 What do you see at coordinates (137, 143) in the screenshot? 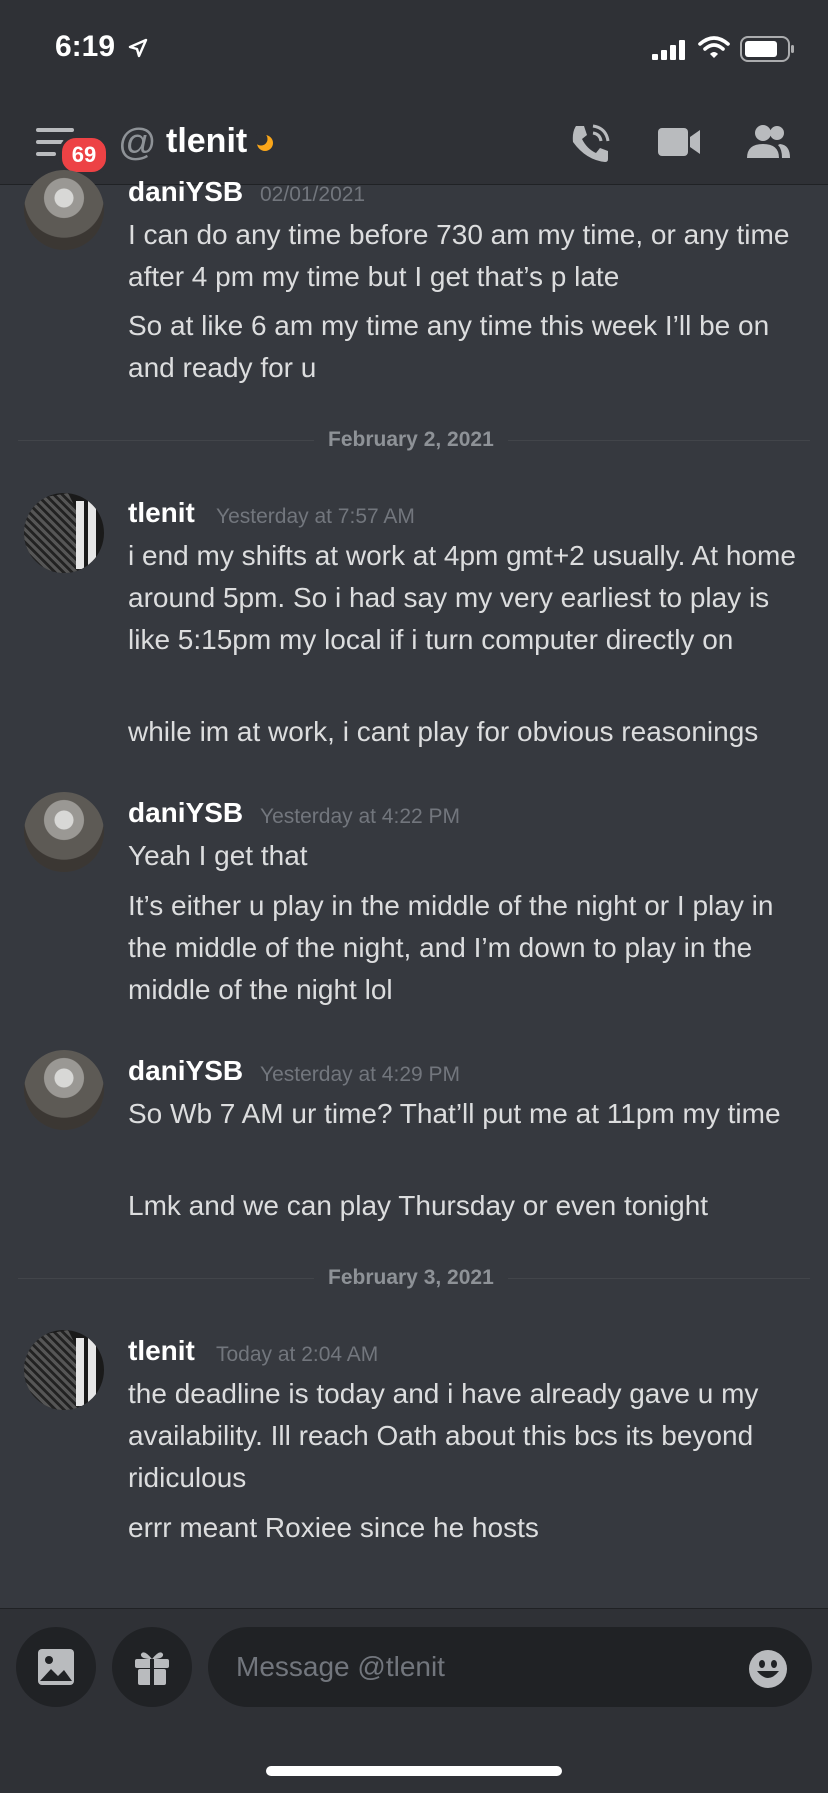
I see `at-symbol-icon: @` at bounding box center [137, 143].